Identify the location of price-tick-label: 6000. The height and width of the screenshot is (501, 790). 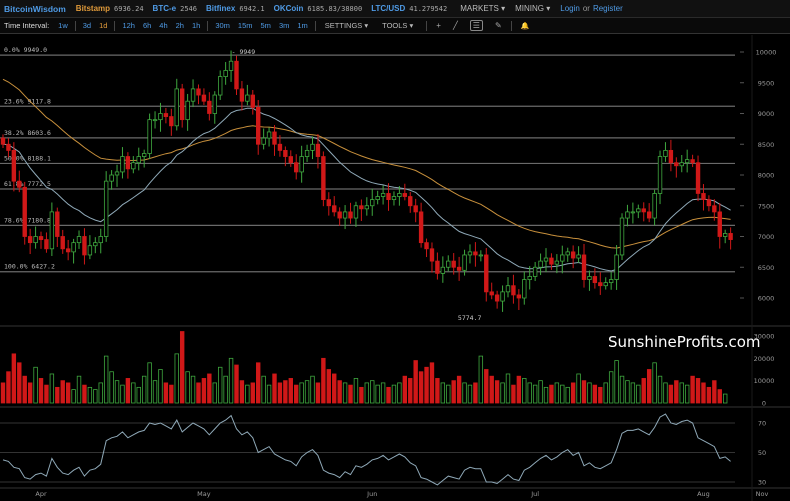
(766, 299).